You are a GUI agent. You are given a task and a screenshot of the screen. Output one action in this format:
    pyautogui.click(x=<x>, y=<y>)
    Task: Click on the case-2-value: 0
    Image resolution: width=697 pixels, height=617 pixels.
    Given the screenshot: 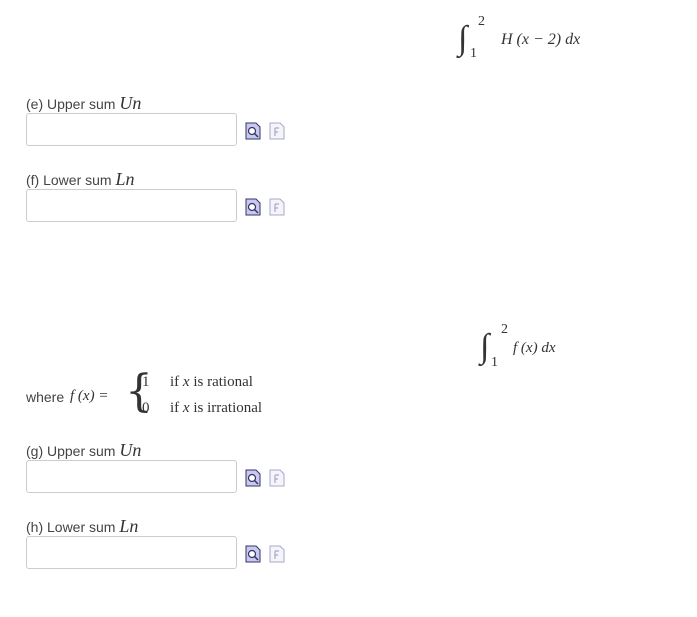 What is the action you would take?
    pyautogui.click(x=146, y=408)
    